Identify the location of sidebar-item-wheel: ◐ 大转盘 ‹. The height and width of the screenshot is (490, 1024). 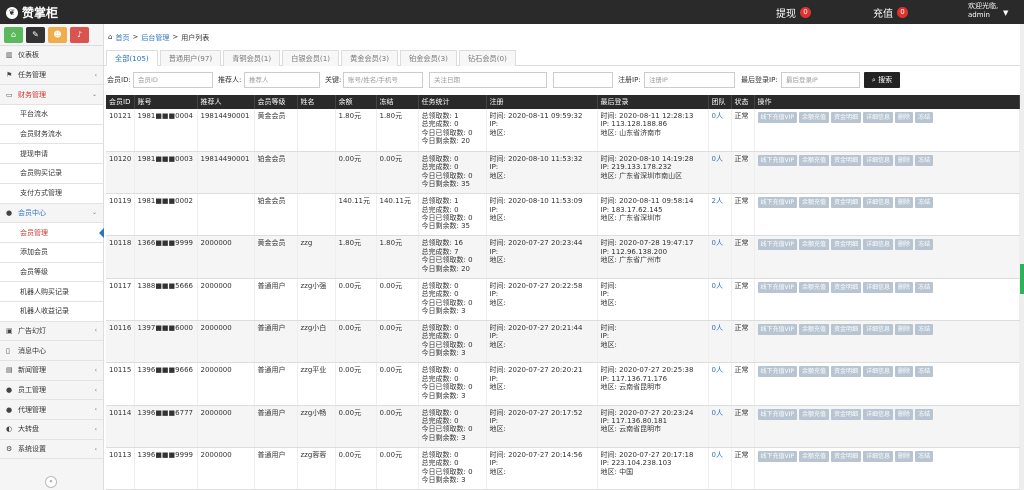
(51, 430).